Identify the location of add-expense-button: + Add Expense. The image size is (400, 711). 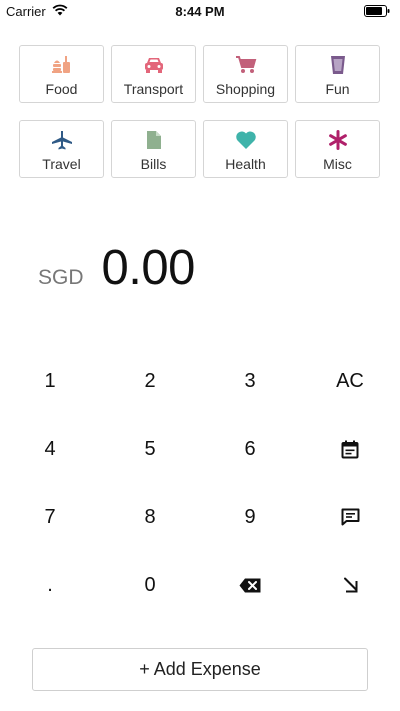
(200, 669).